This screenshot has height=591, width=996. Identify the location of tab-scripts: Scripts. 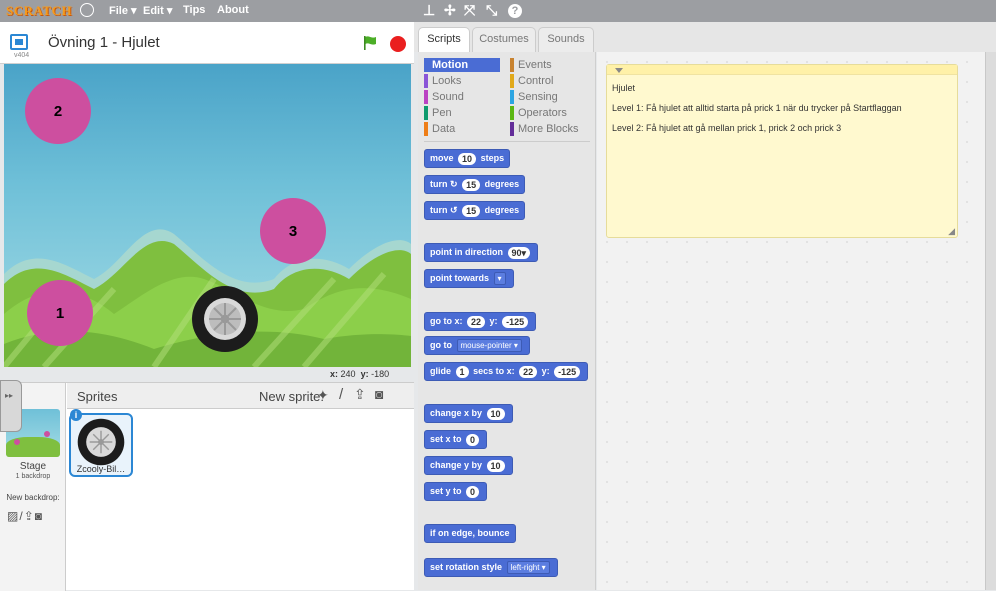
(444, 40).